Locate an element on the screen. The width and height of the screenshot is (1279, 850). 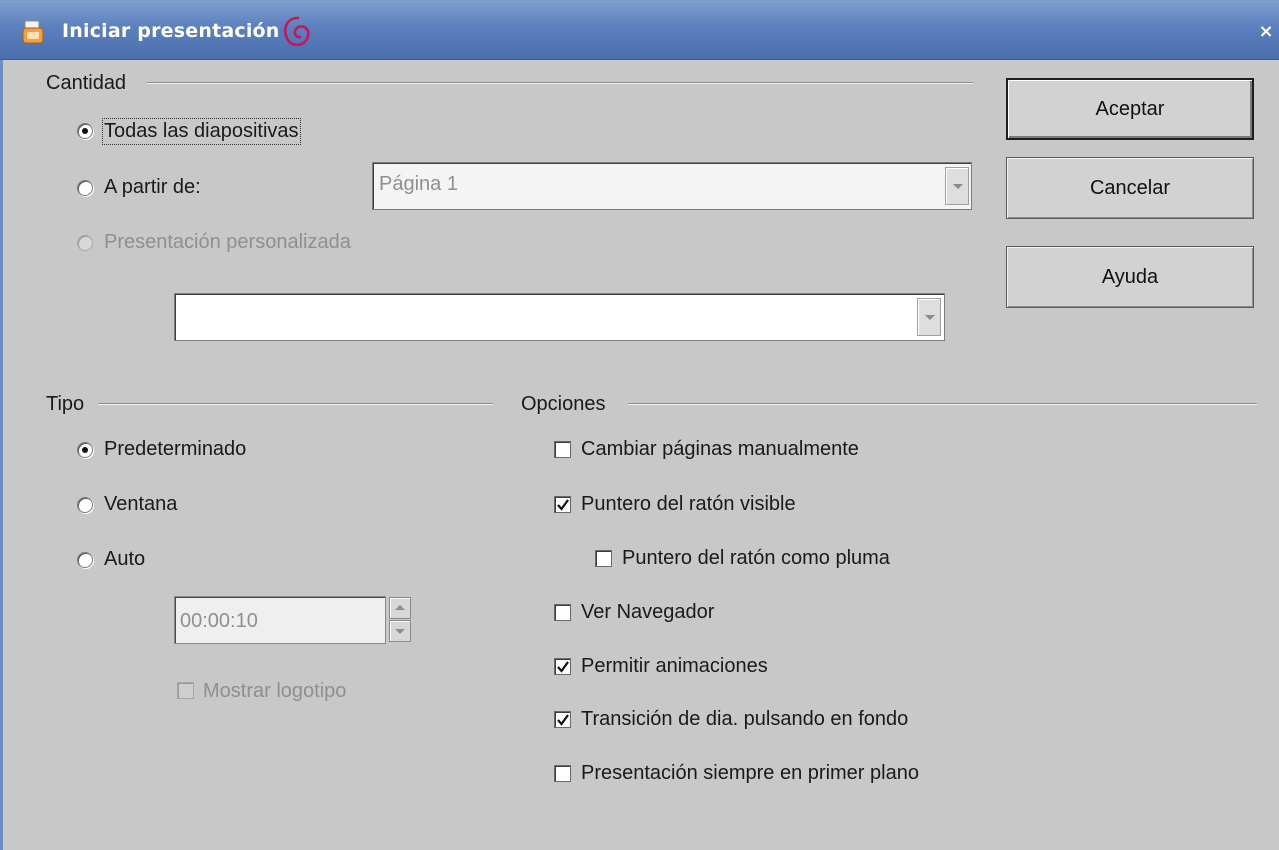
cancelar-button: Cancelar is located at coordinates (1130, 188).